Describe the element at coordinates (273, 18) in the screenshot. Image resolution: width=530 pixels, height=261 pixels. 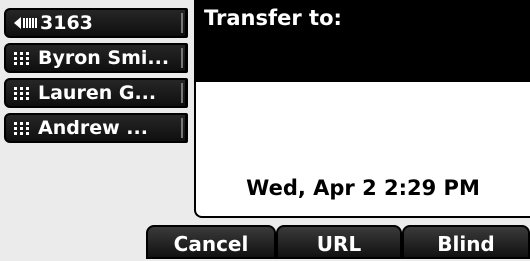
I see `transfer-label: Transfer to:` at that location.